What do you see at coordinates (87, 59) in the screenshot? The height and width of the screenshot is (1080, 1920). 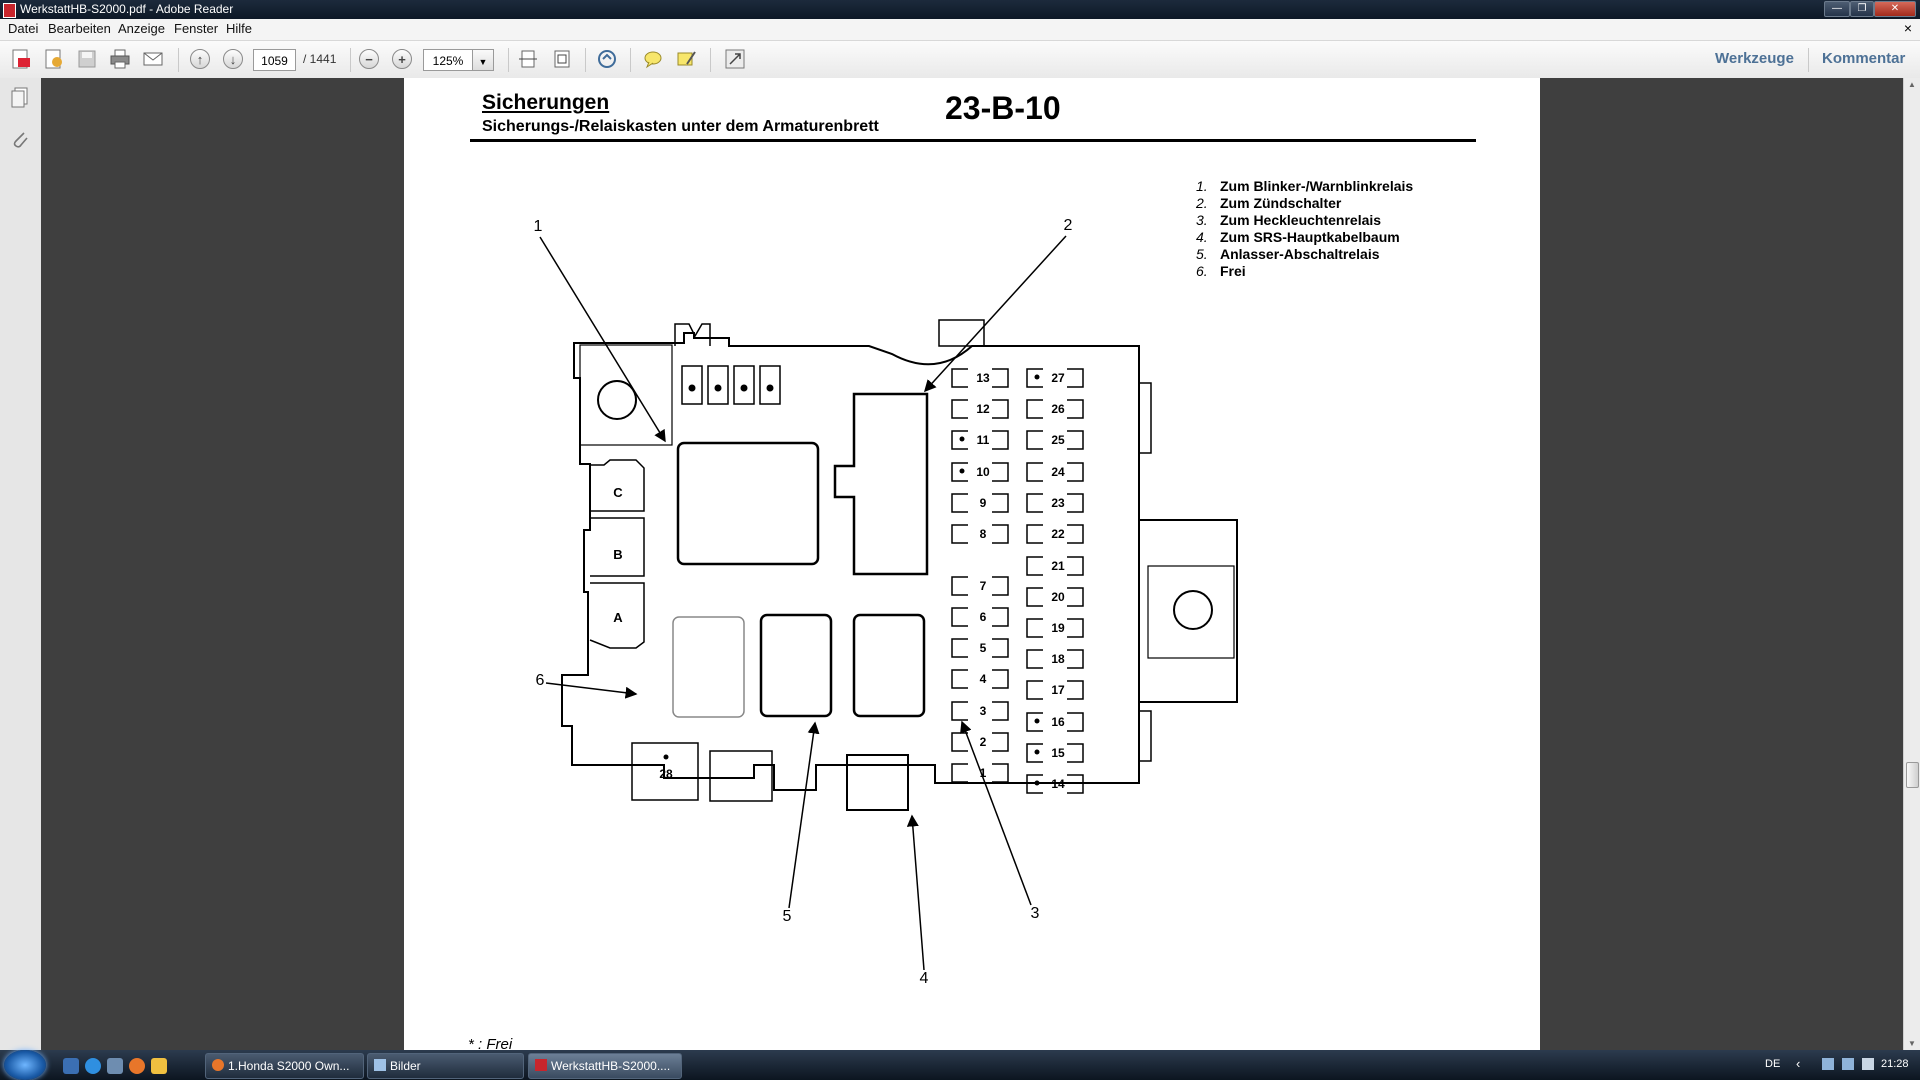 I see `save-icon` at bounding box center [87, 59].